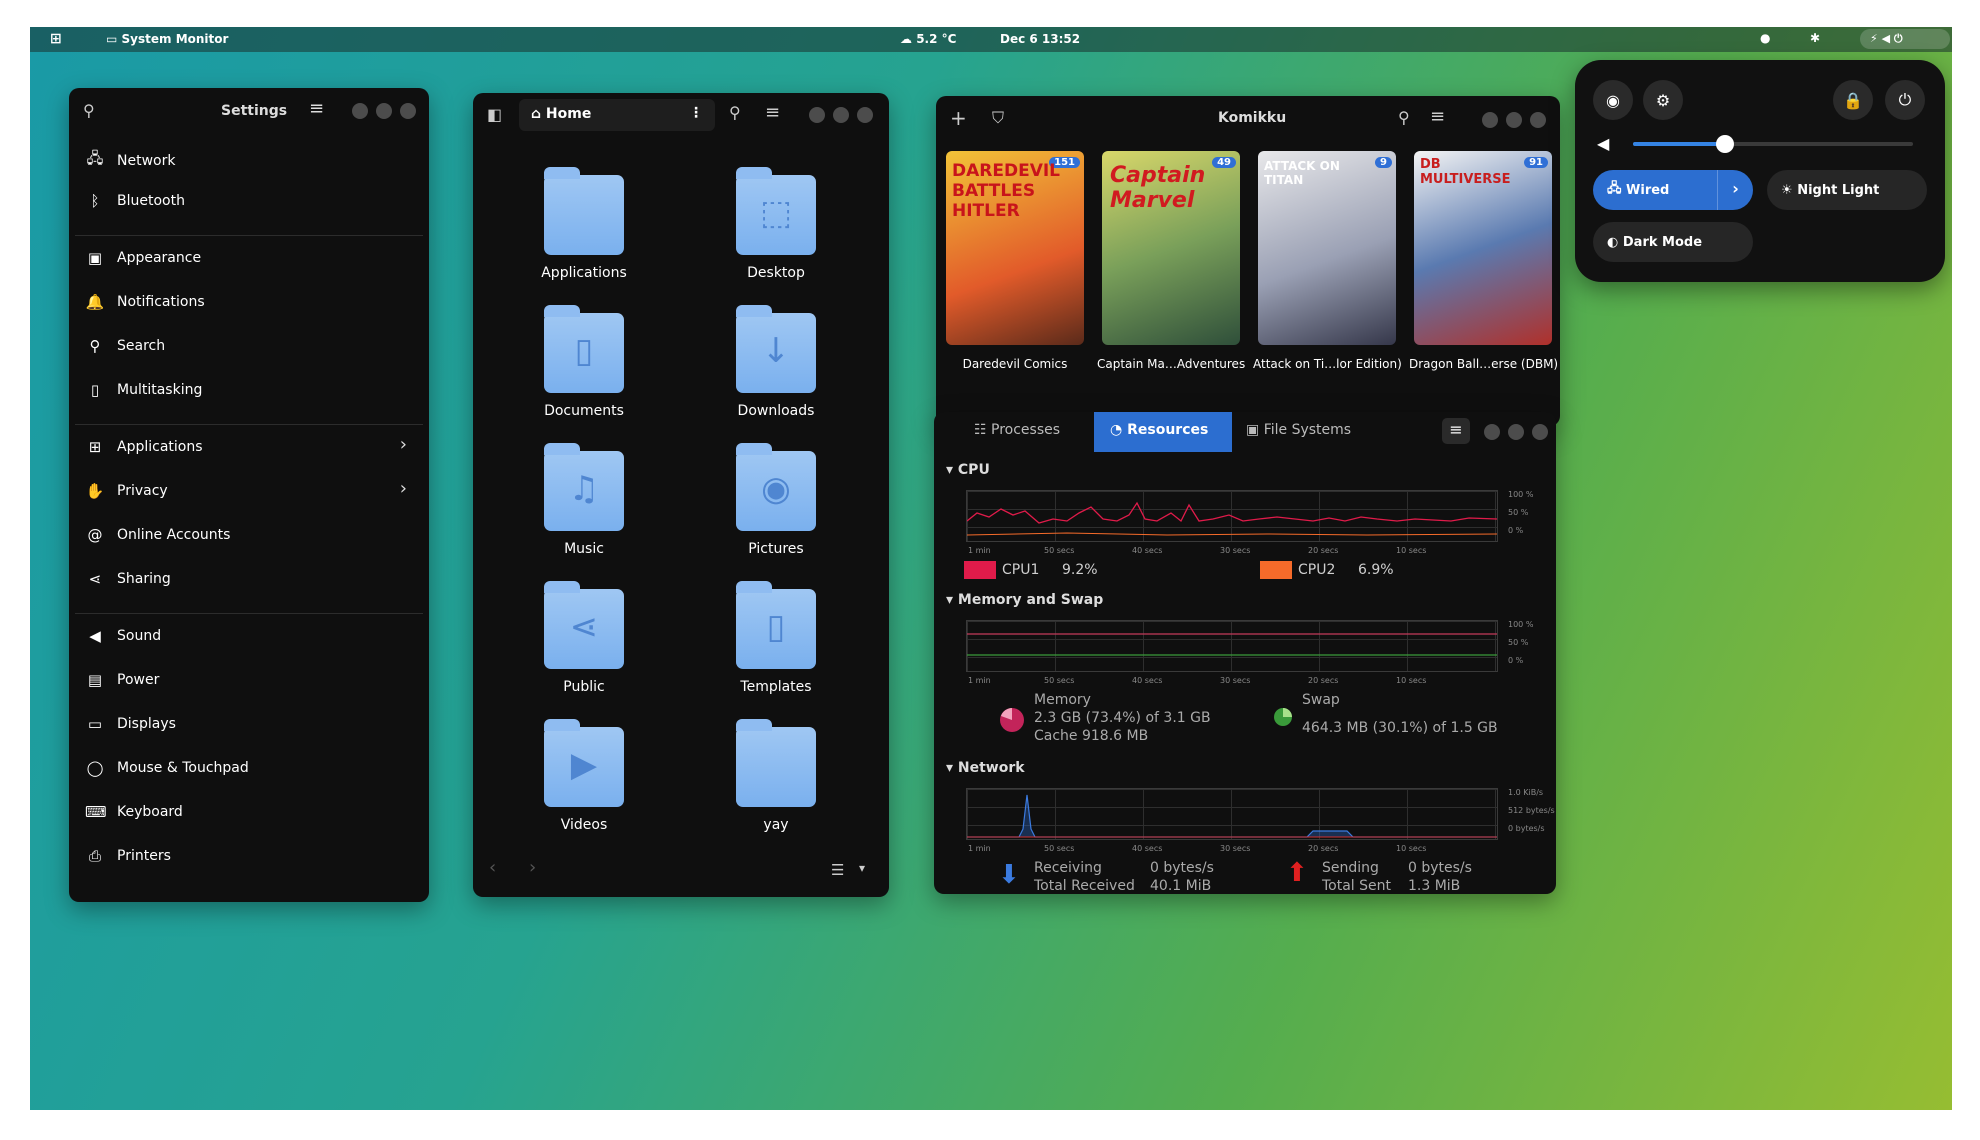 The width and height of the screenshot is (1980, 1140). I want to click on more-options-icon: ⋮, so click(696, 113).